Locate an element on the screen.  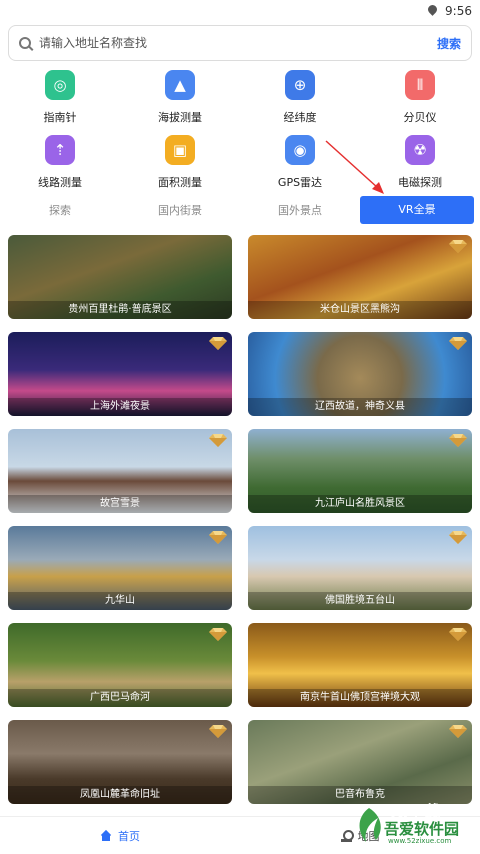
tool-item: ◎ 指南针 is located at coordinates (60, 100).